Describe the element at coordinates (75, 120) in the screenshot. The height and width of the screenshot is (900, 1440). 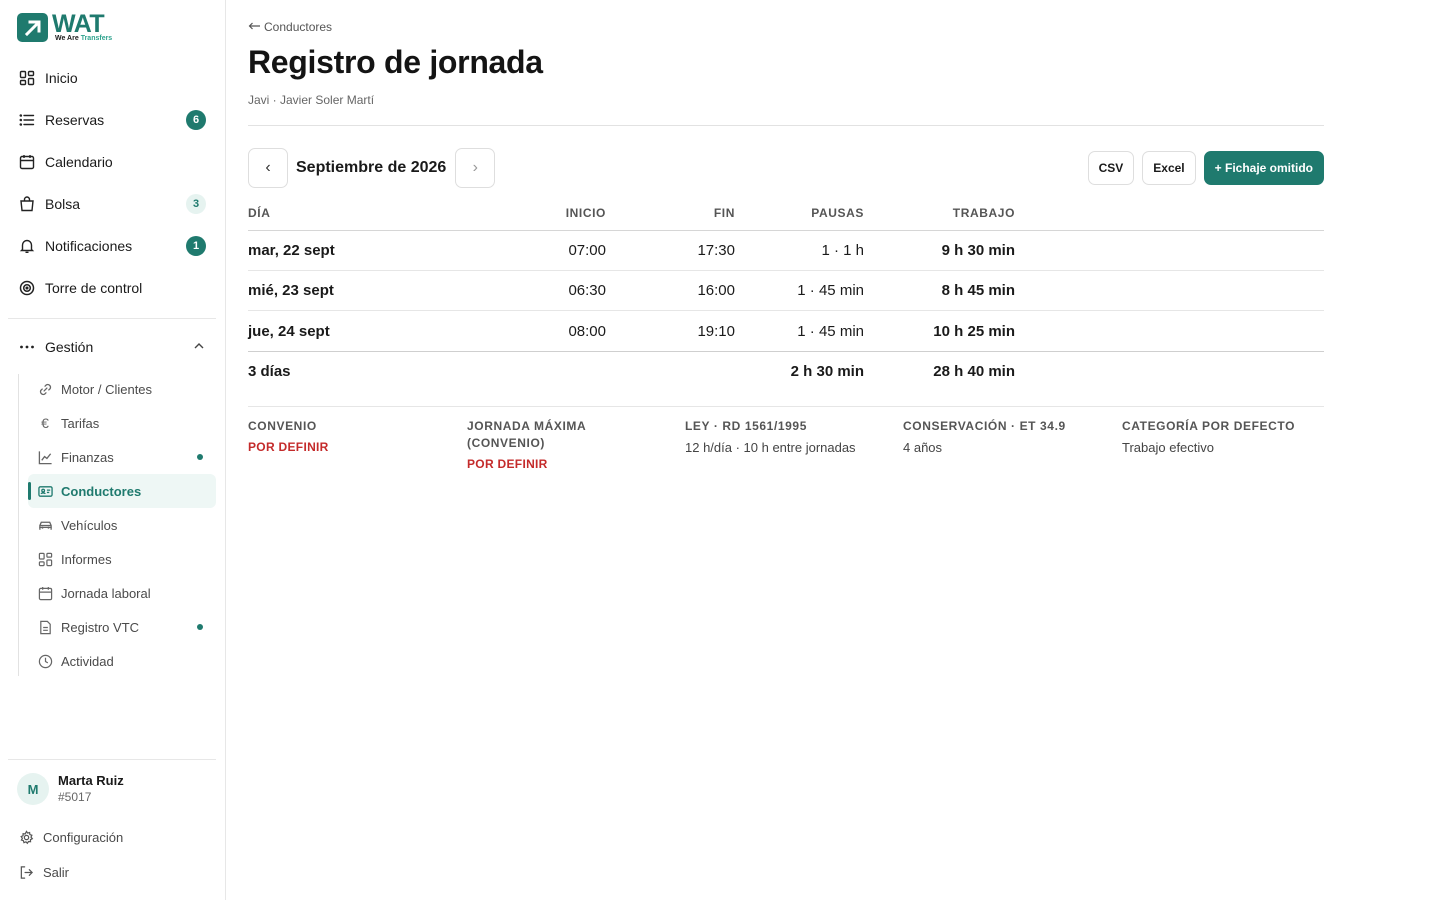
I see `nav-label: Reservas` at that location.